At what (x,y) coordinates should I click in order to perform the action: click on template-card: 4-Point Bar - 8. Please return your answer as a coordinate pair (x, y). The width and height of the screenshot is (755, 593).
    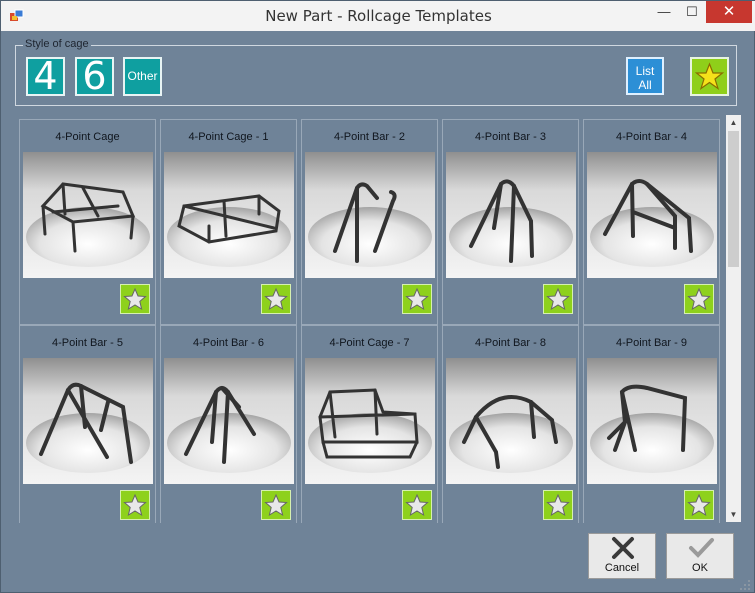
    Looking at the image, I should click on (510, 424).